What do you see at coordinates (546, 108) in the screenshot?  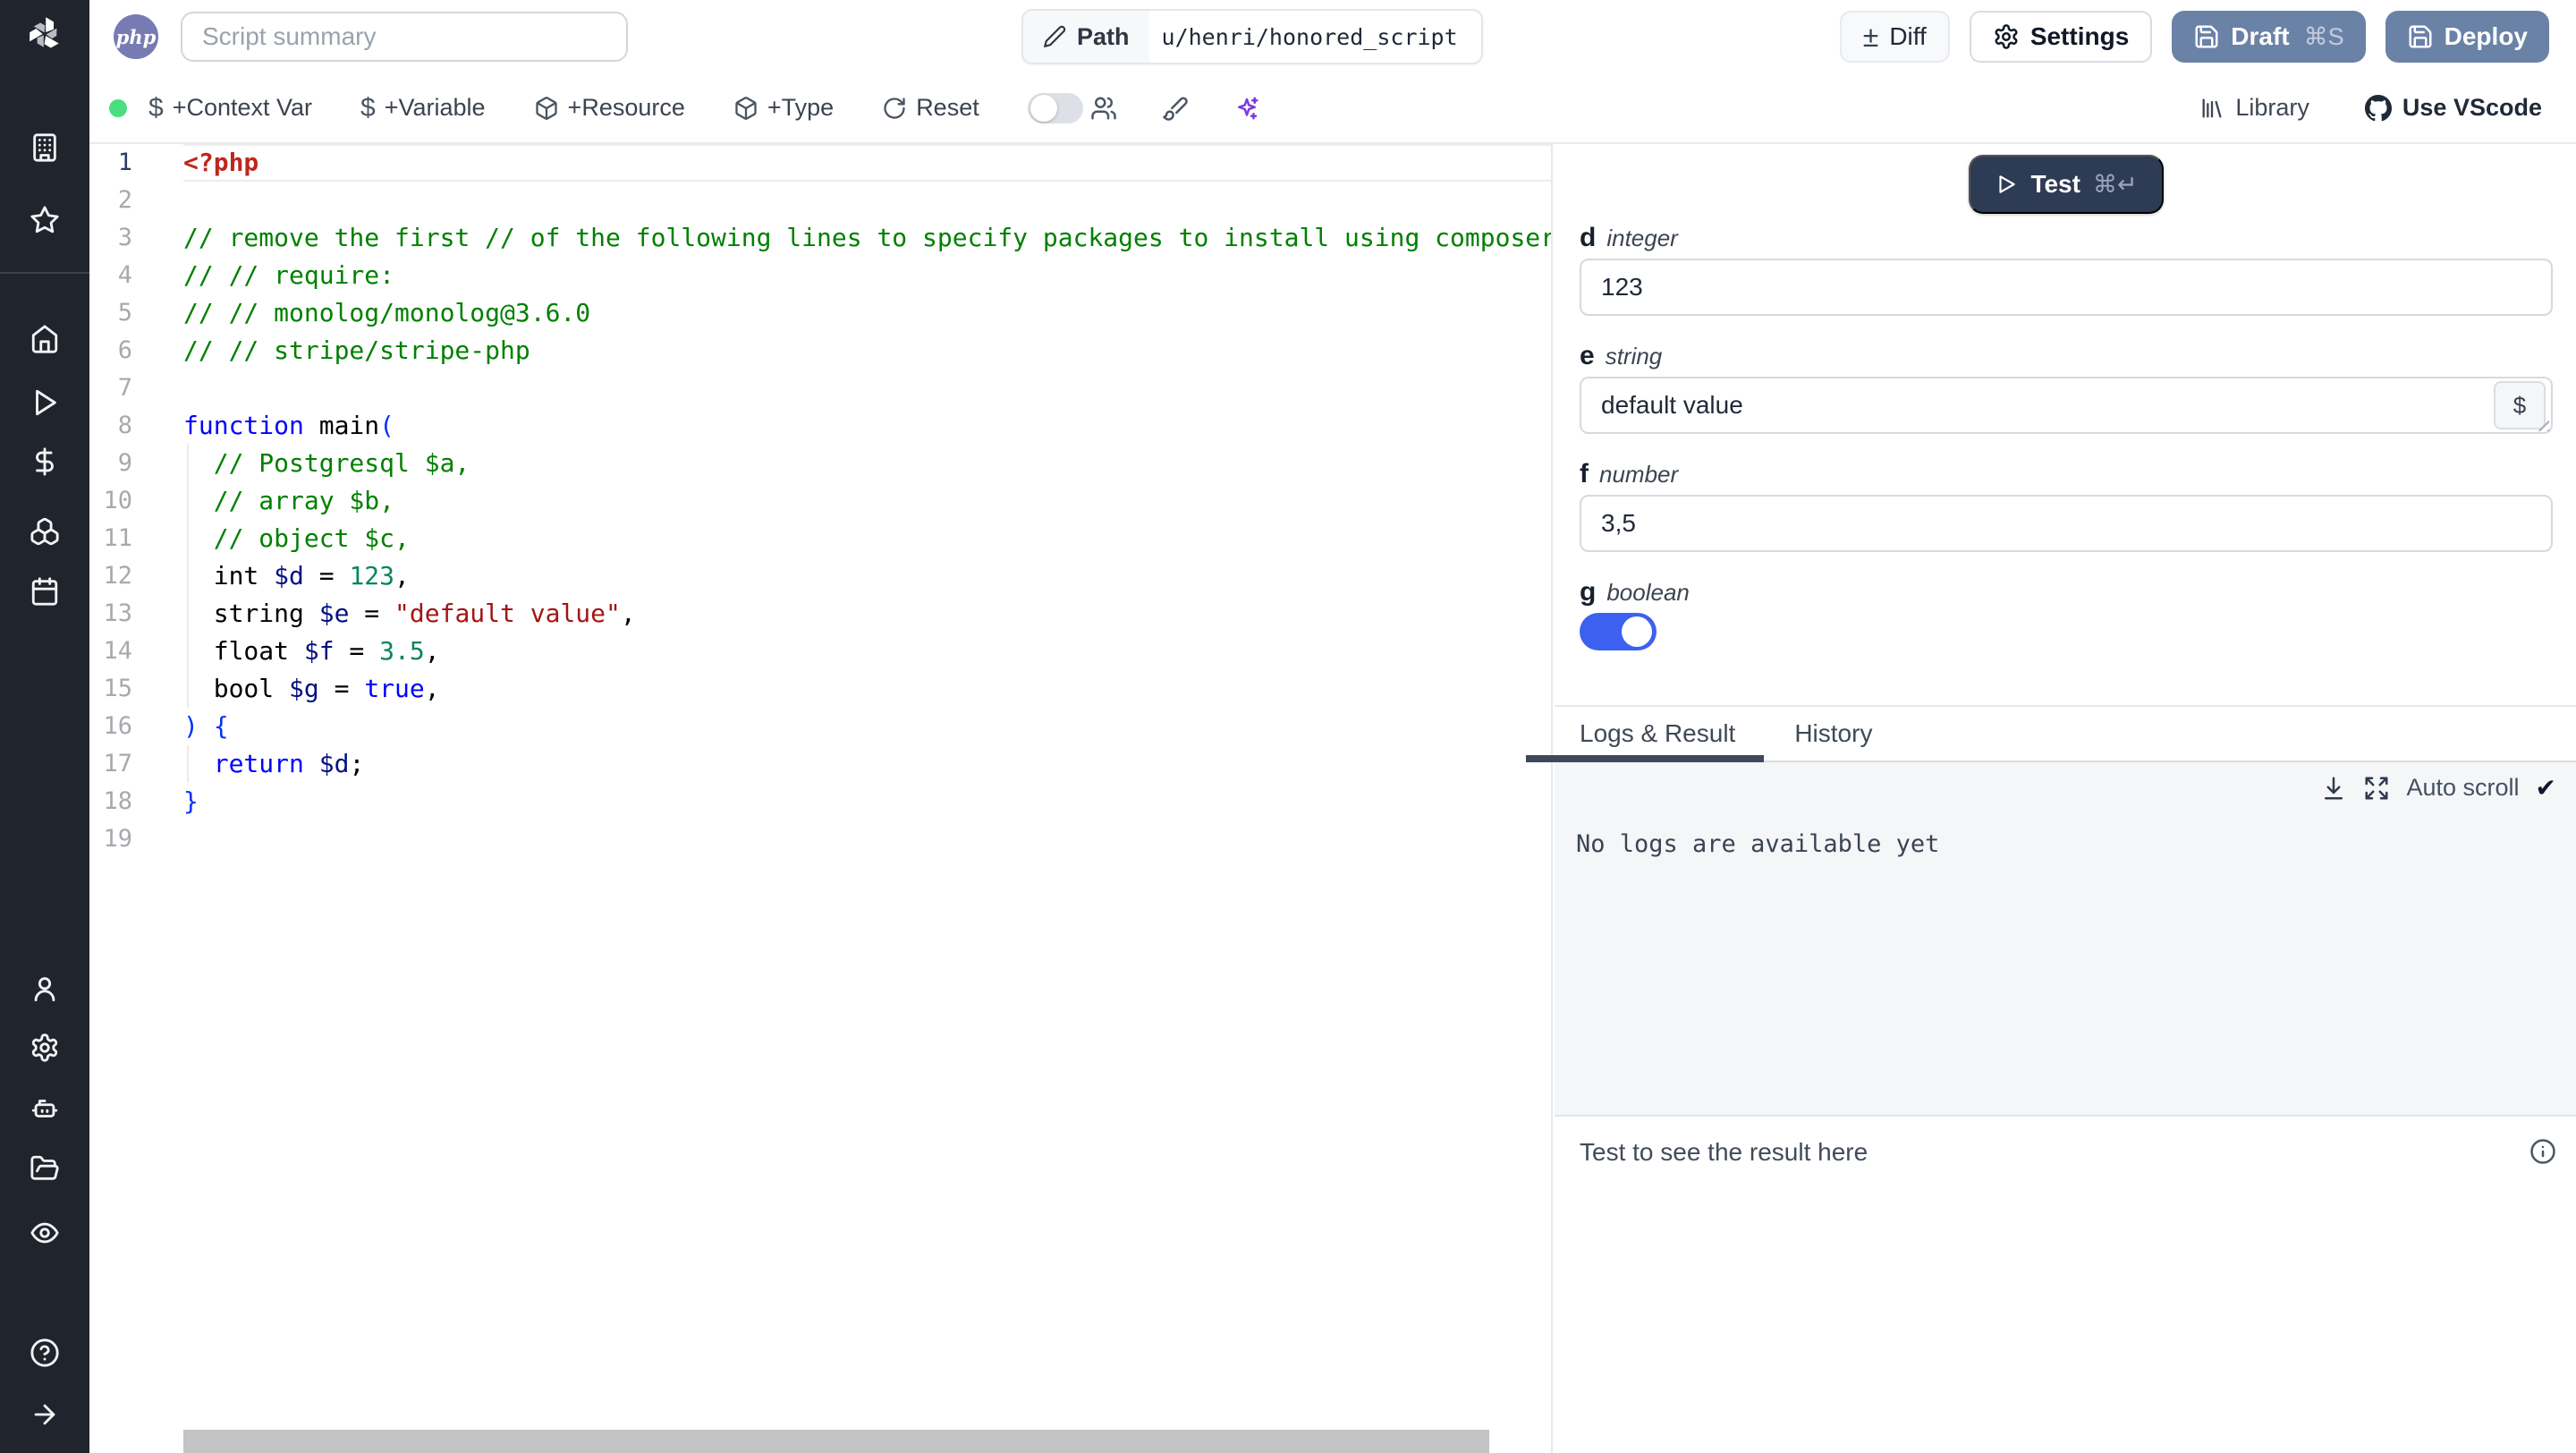 I see `package-icon` at bounding box center [546, 108].